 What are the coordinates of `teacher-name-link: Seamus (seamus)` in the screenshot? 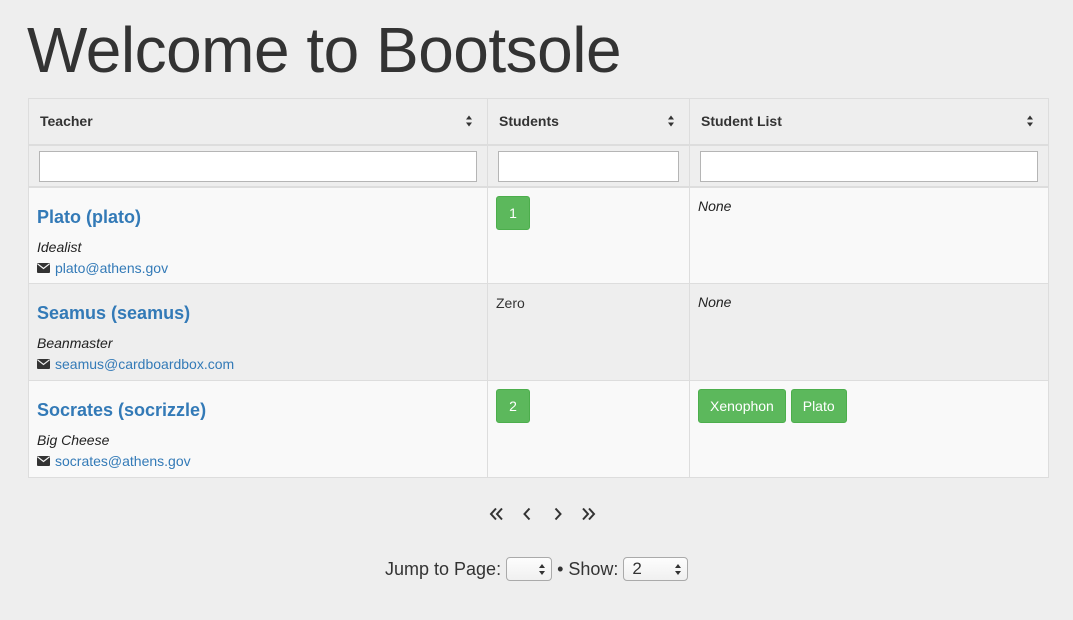 It's located at (258, 313).